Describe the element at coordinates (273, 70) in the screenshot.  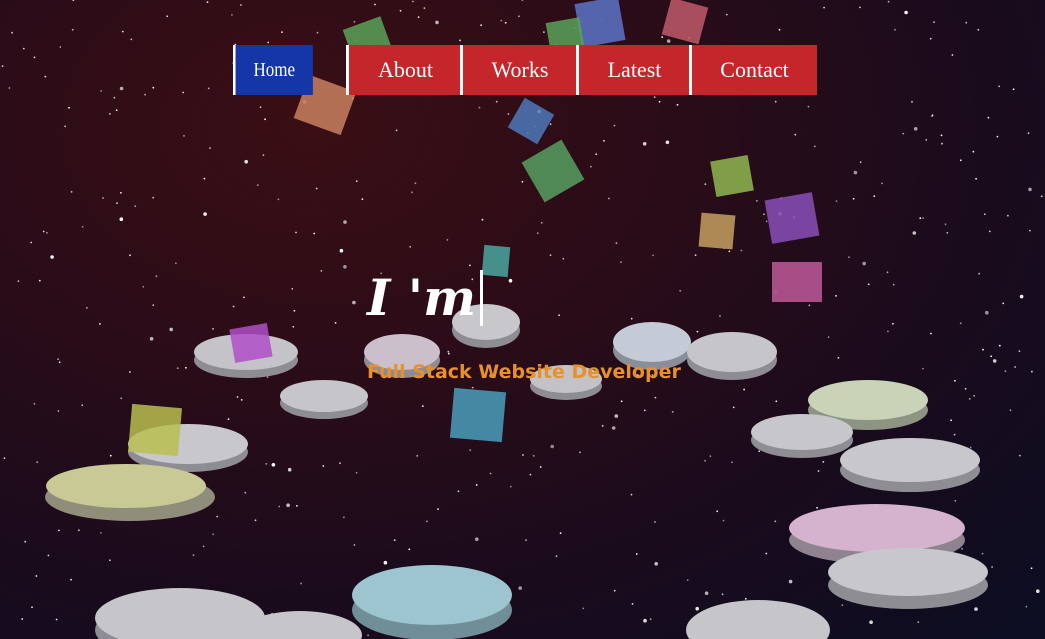
I see `nav-home-button: Home` at that location.